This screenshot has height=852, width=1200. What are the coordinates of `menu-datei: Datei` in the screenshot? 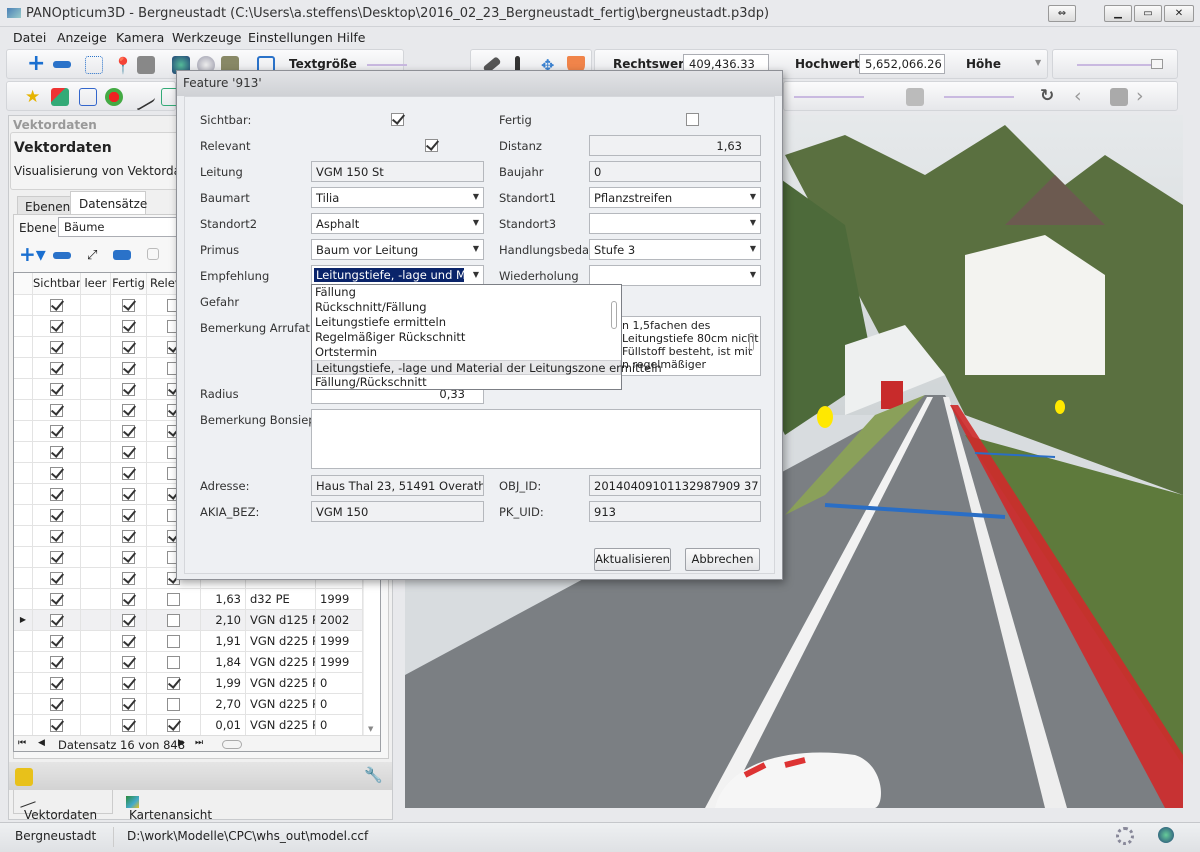 It's located at (29, 37).